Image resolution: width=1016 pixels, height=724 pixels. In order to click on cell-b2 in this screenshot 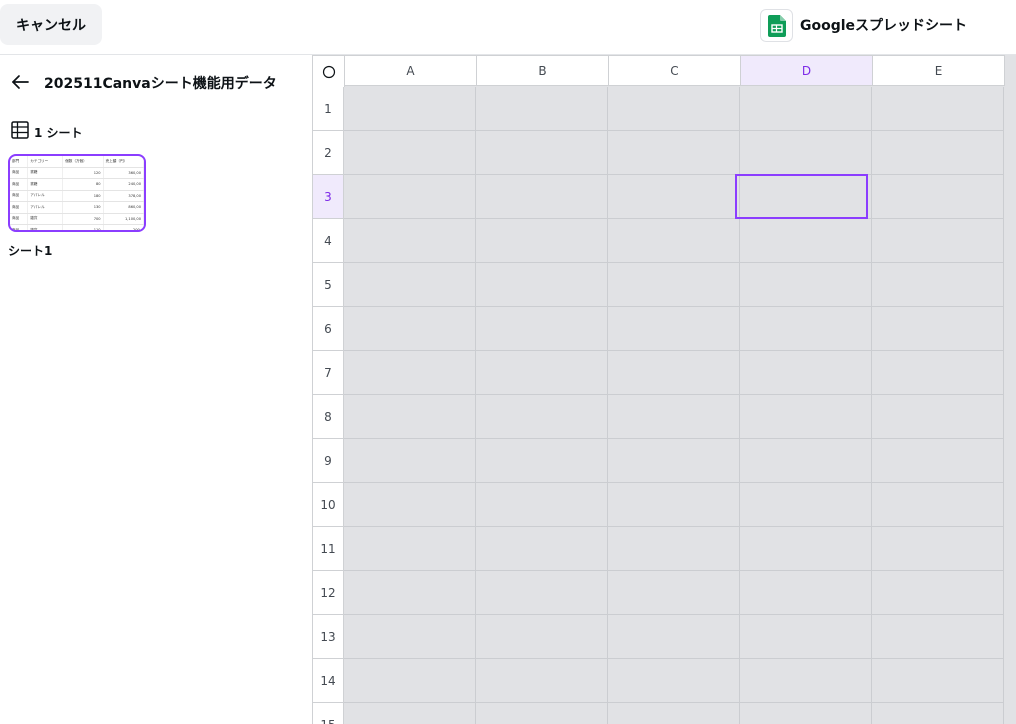, I will do `click(542, 153)`.